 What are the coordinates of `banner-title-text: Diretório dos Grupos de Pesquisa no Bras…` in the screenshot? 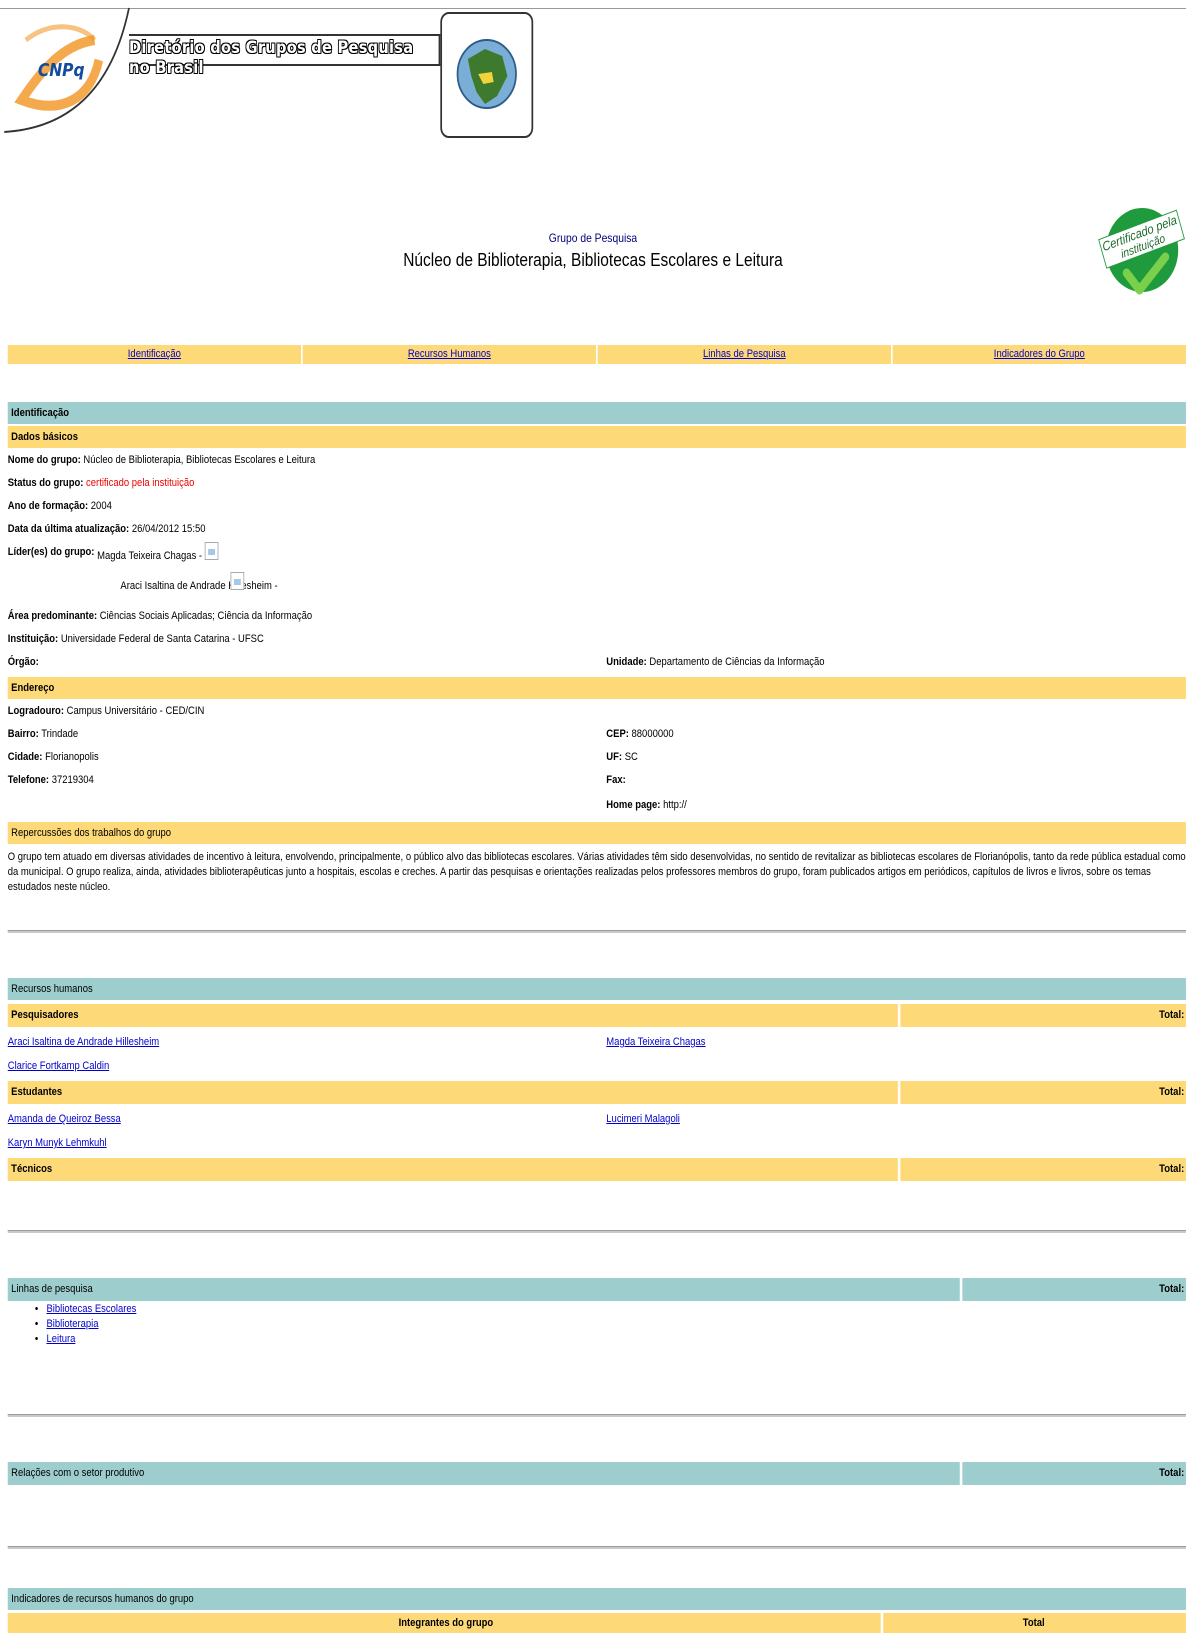 It's located at (271, 58).